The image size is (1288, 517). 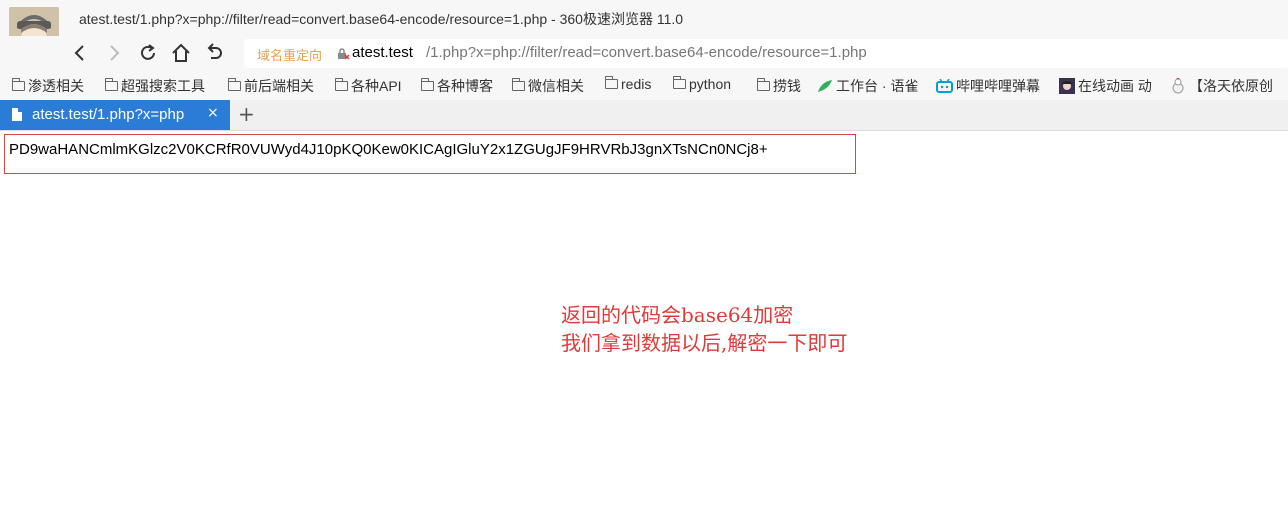 I want to click on bookmark-item: 前后端相关, so click(x=271, y=86).